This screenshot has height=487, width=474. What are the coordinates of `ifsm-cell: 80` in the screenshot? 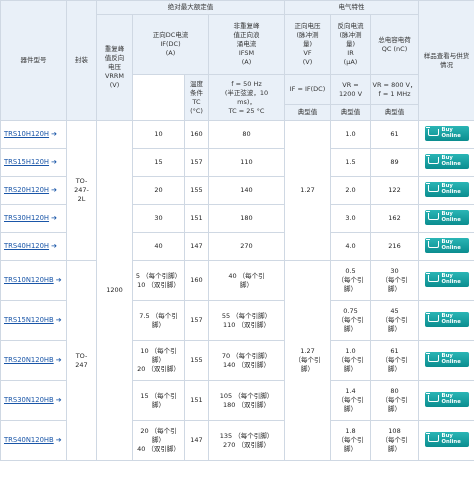 It's located at (246, 134).